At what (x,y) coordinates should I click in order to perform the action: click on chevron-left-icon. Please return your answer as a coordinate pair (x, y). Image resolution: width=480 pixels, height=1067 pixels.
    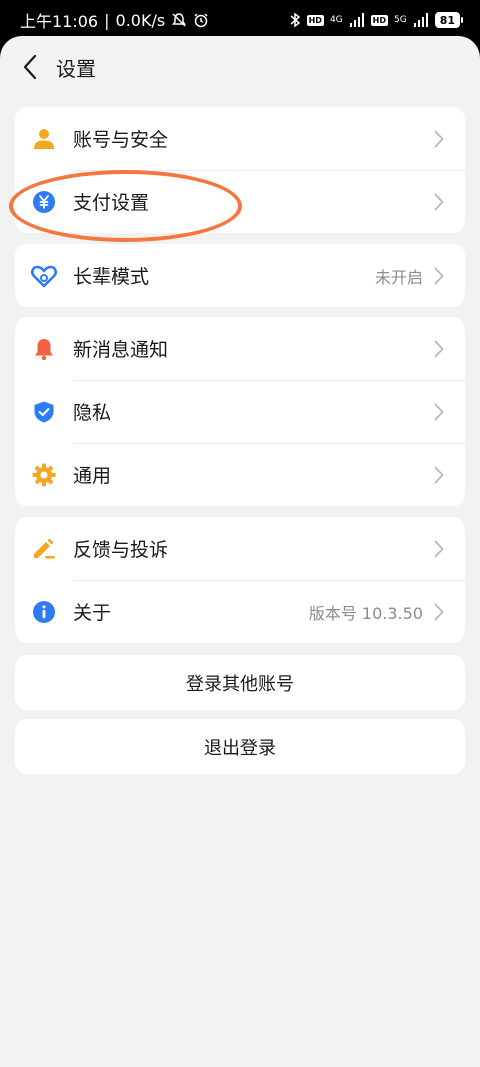
    Looking at the image, I should click on (30, 67).